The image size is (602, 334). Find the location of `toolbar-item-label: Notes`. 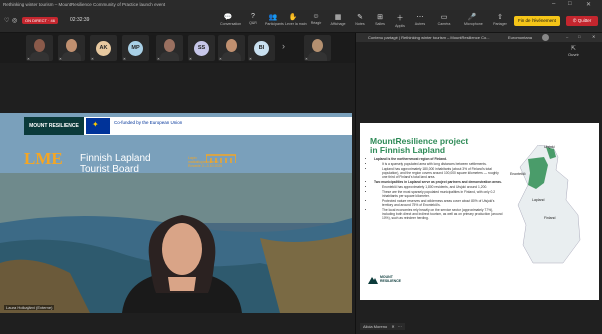

toolbar-item-label: Notes is located at coordinates (360, 24).